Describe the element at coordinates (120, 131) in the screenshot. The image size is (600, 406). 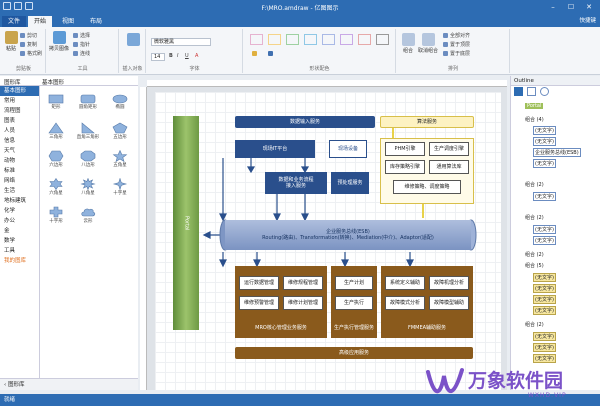
I see `shape-pentagon: 五边形` at that location.